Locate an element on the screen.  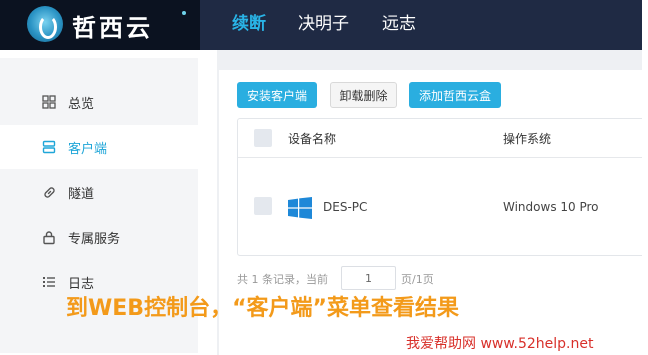
pagination-summary: 共 1 条记录，当前 is located at coordinates (282, 279).